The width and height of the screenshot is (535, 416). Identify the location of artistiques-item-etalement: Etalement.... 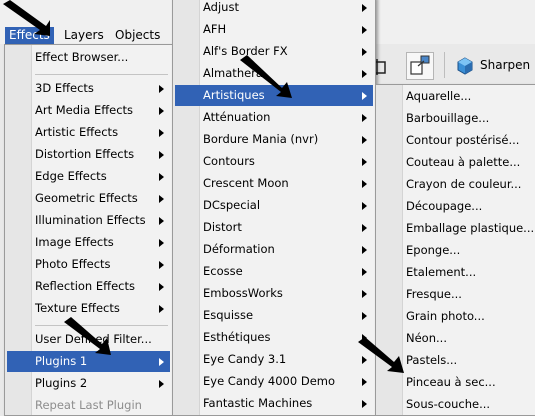
(456, 272).